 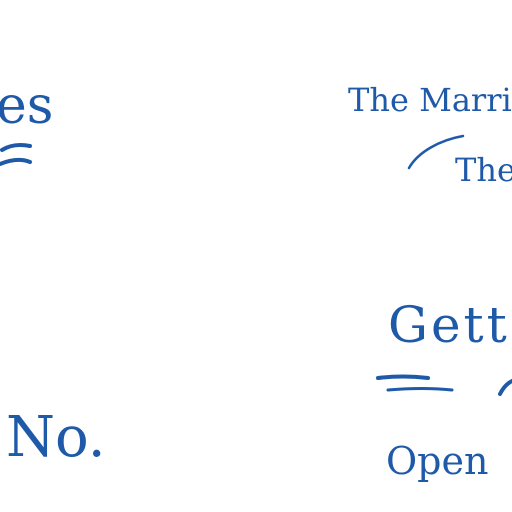 What do you see at coordinates (437, 461) in the screenshot?
I see `fragment-open: Open` at bounding box center [437, 461].